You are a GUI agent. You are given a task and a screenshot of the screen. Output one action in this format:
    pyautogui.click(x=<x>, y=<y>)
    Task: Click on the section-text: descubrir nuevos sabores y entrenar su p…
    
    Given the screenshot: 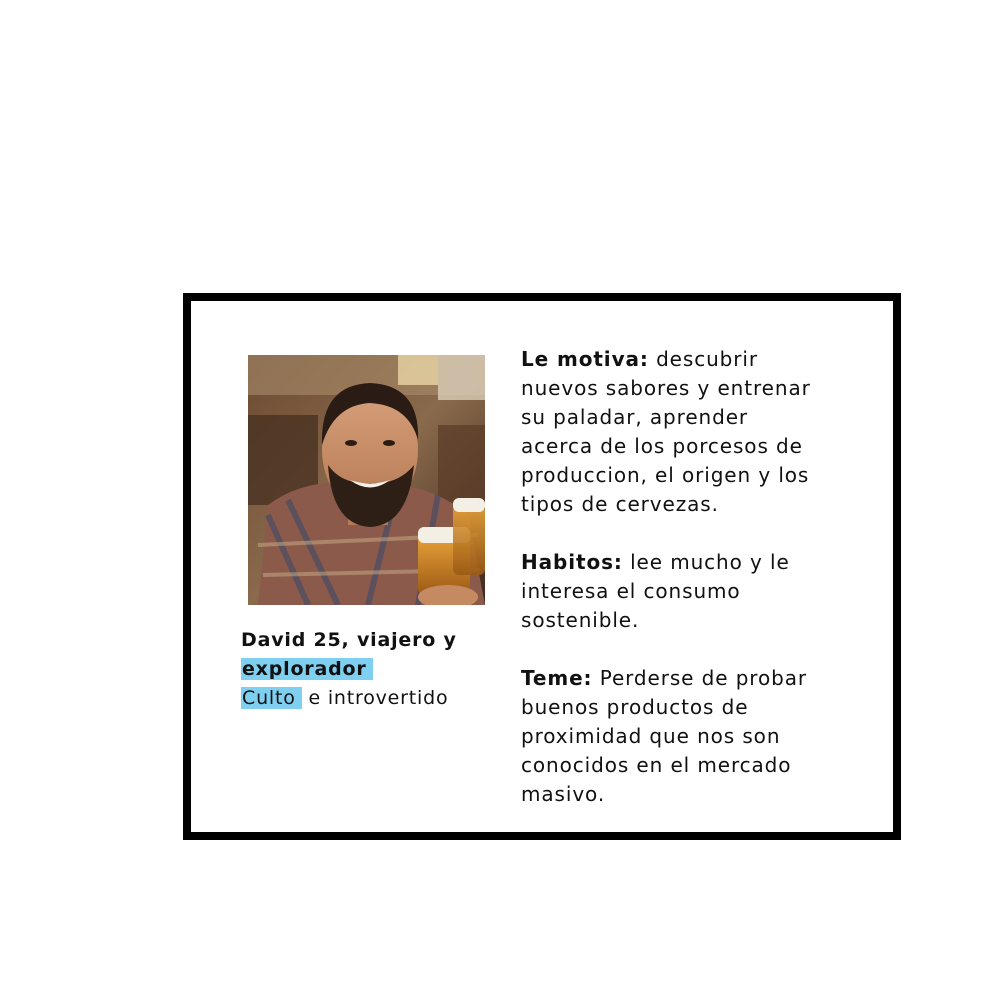 What is the action you would take?
    pyautogui.click(x=666, y=431)
    